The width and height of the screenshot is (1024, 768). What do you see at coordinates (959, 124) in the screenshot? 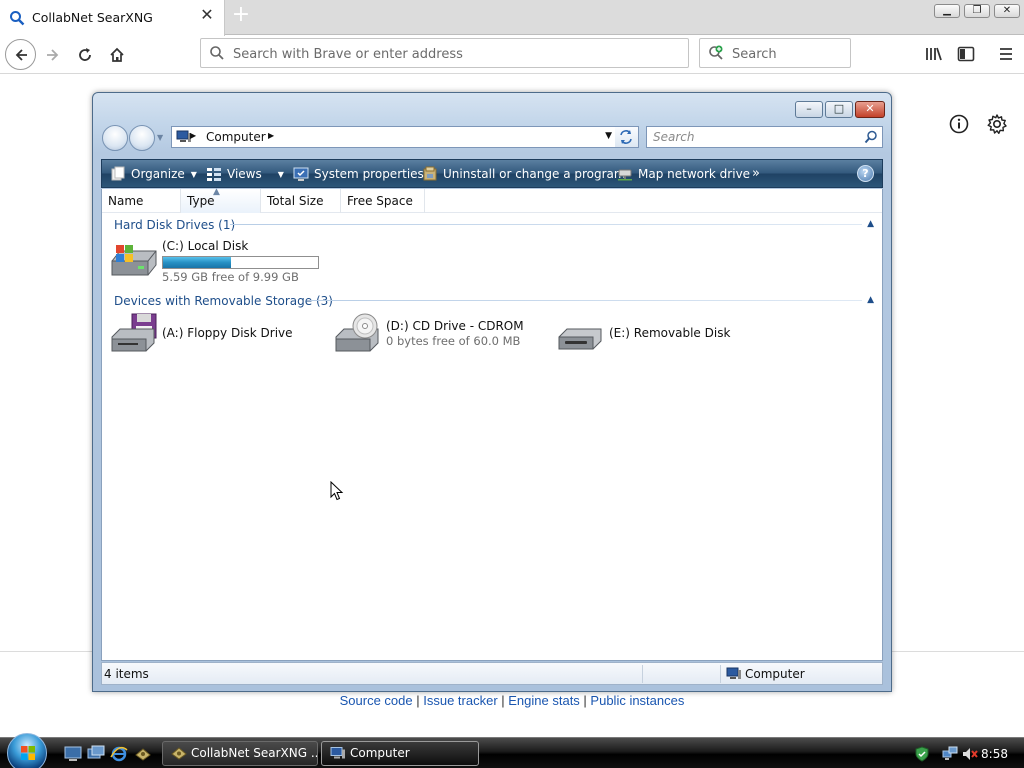
I see `info-icon` at bounding box center [959, 124].